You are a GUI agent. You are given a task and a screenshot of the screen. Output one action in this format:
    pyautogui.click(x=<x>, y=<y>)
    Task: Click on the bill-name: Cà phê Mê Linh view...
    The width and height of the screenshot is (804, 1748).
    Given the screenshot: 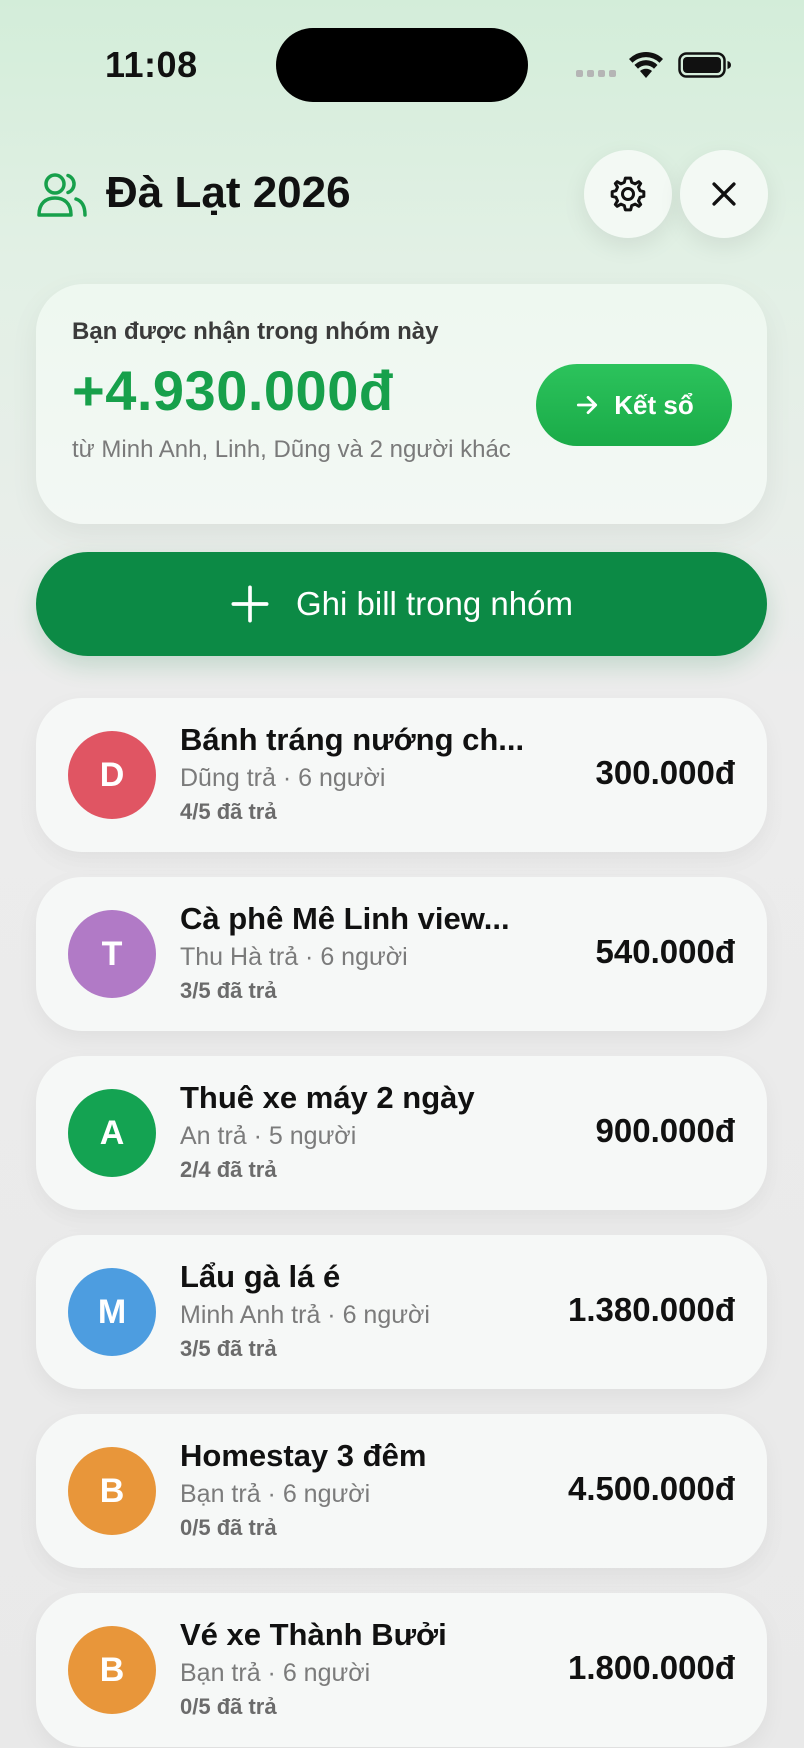 What is the action you would take?
    pyautogui.click(x=345, y=918)
    